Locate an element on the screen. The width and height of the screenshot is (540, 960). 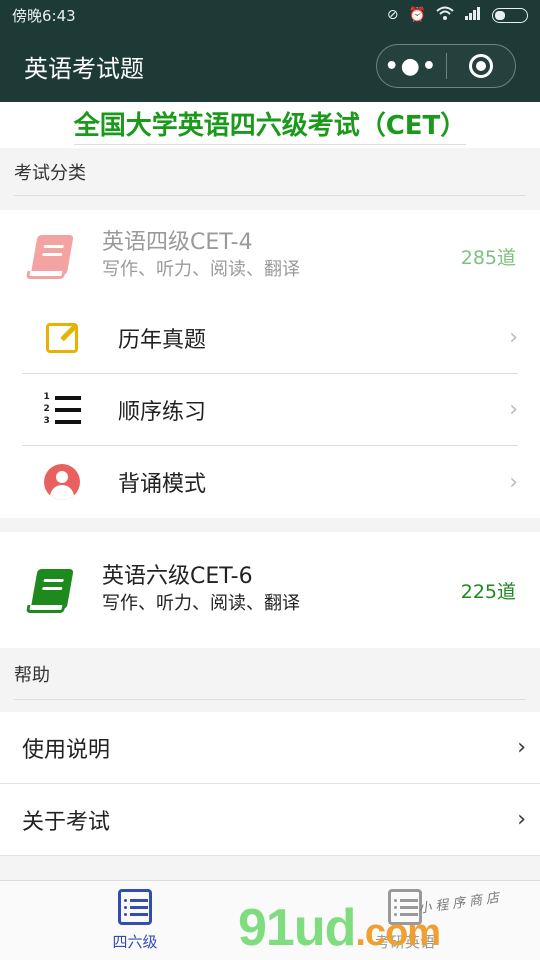
status-bar: 傍晚6:43 ⊘ ⏰ is located at coordinates (270, 15).